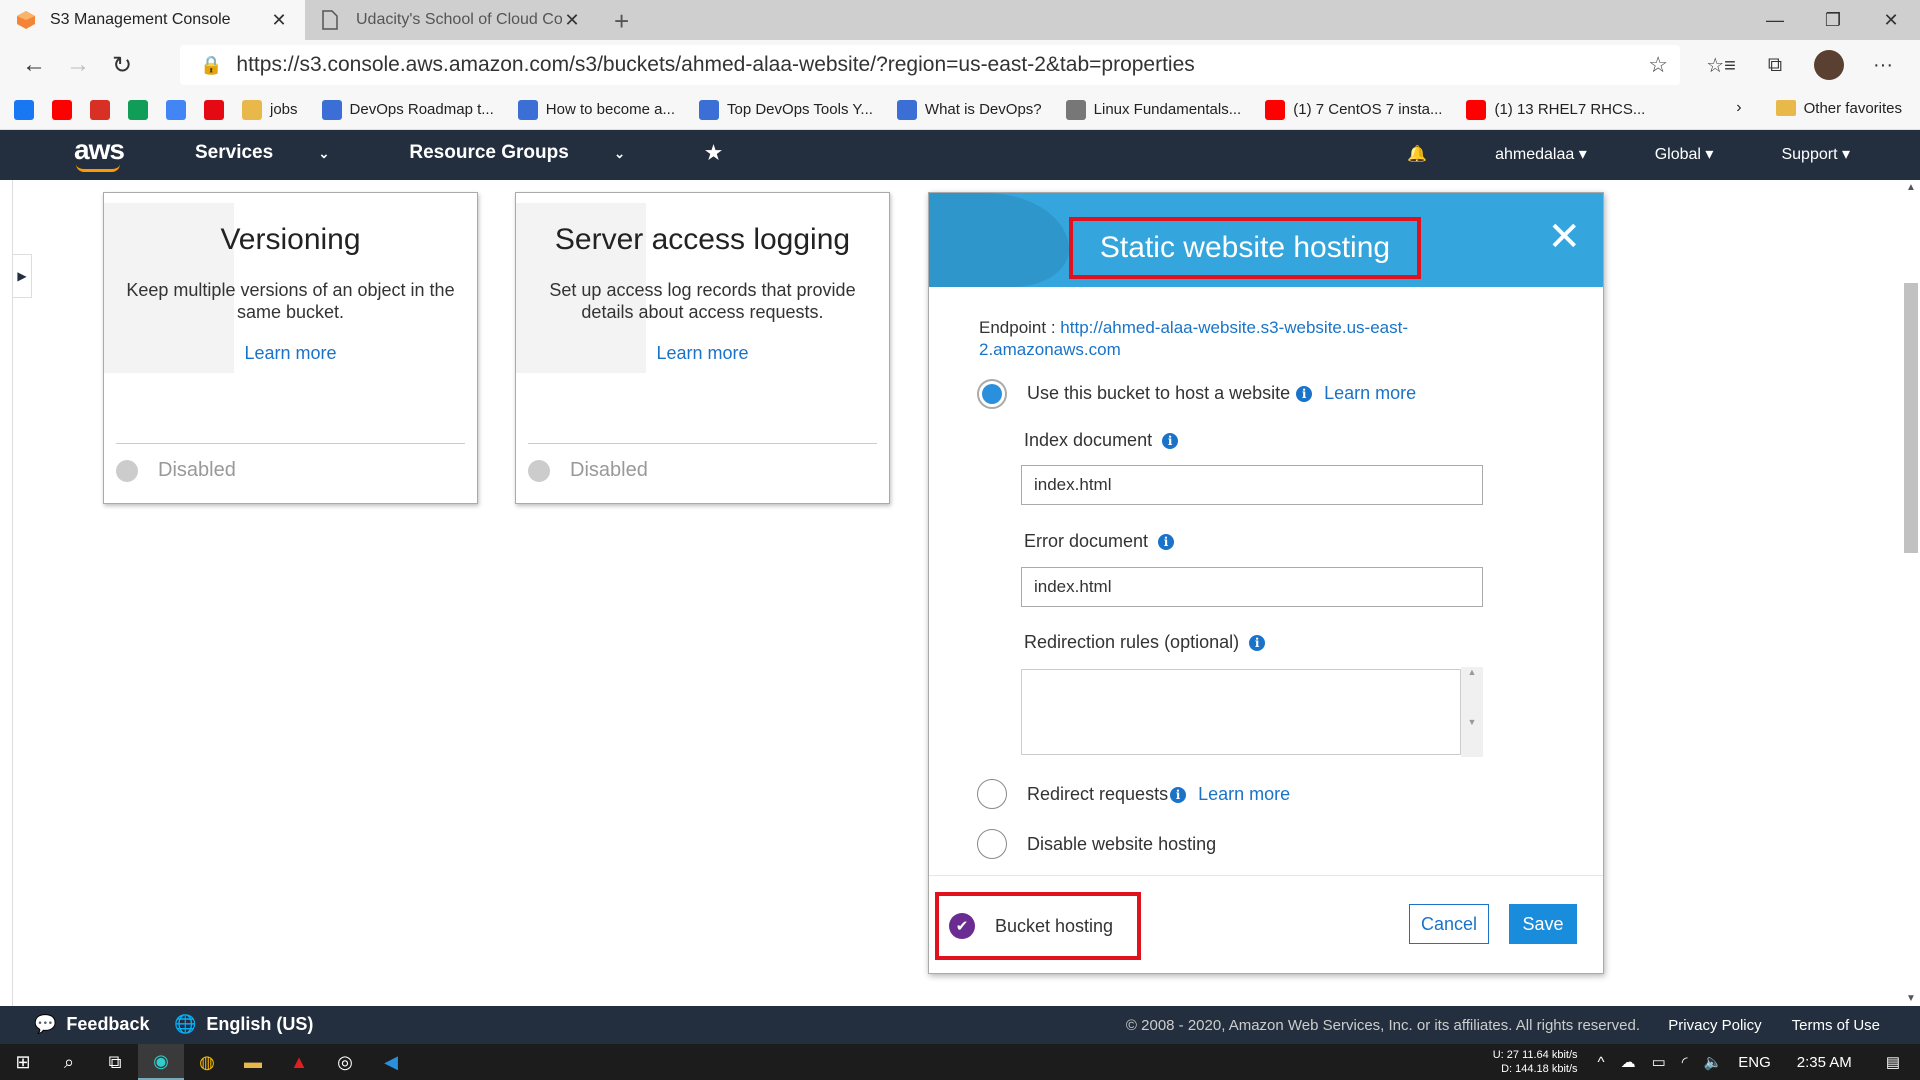 The height and width of the screenshot is (1080, 1920). Describe the element at coordinates (197, 470) in the screenshot. I see `status-label: Disabled` at that location.